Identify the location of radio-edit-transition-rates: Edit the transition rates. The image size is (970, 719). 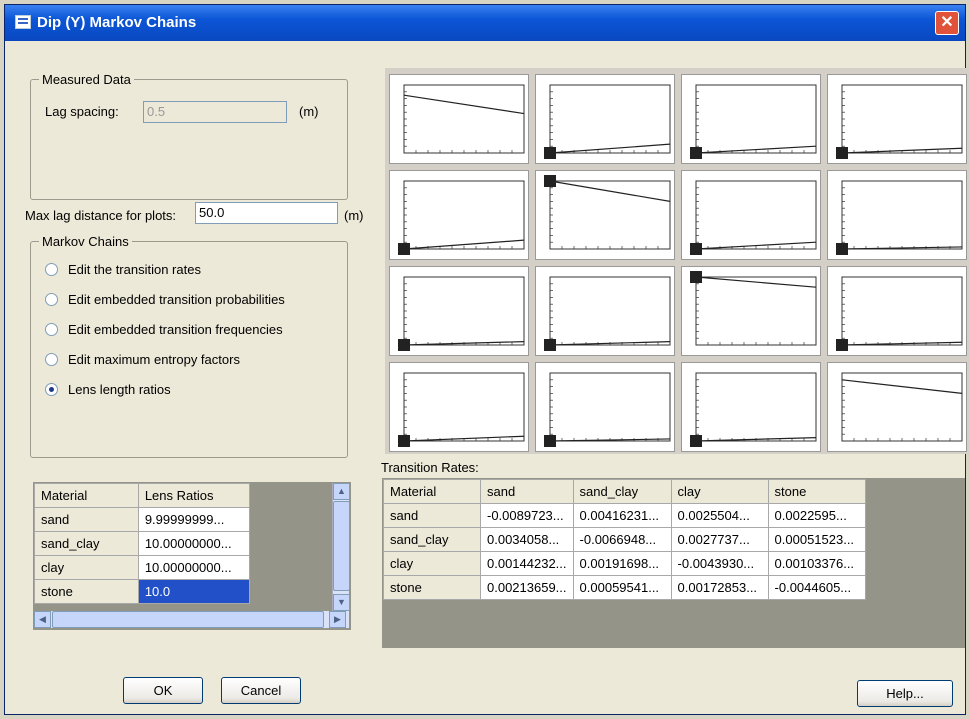
(123, 271).